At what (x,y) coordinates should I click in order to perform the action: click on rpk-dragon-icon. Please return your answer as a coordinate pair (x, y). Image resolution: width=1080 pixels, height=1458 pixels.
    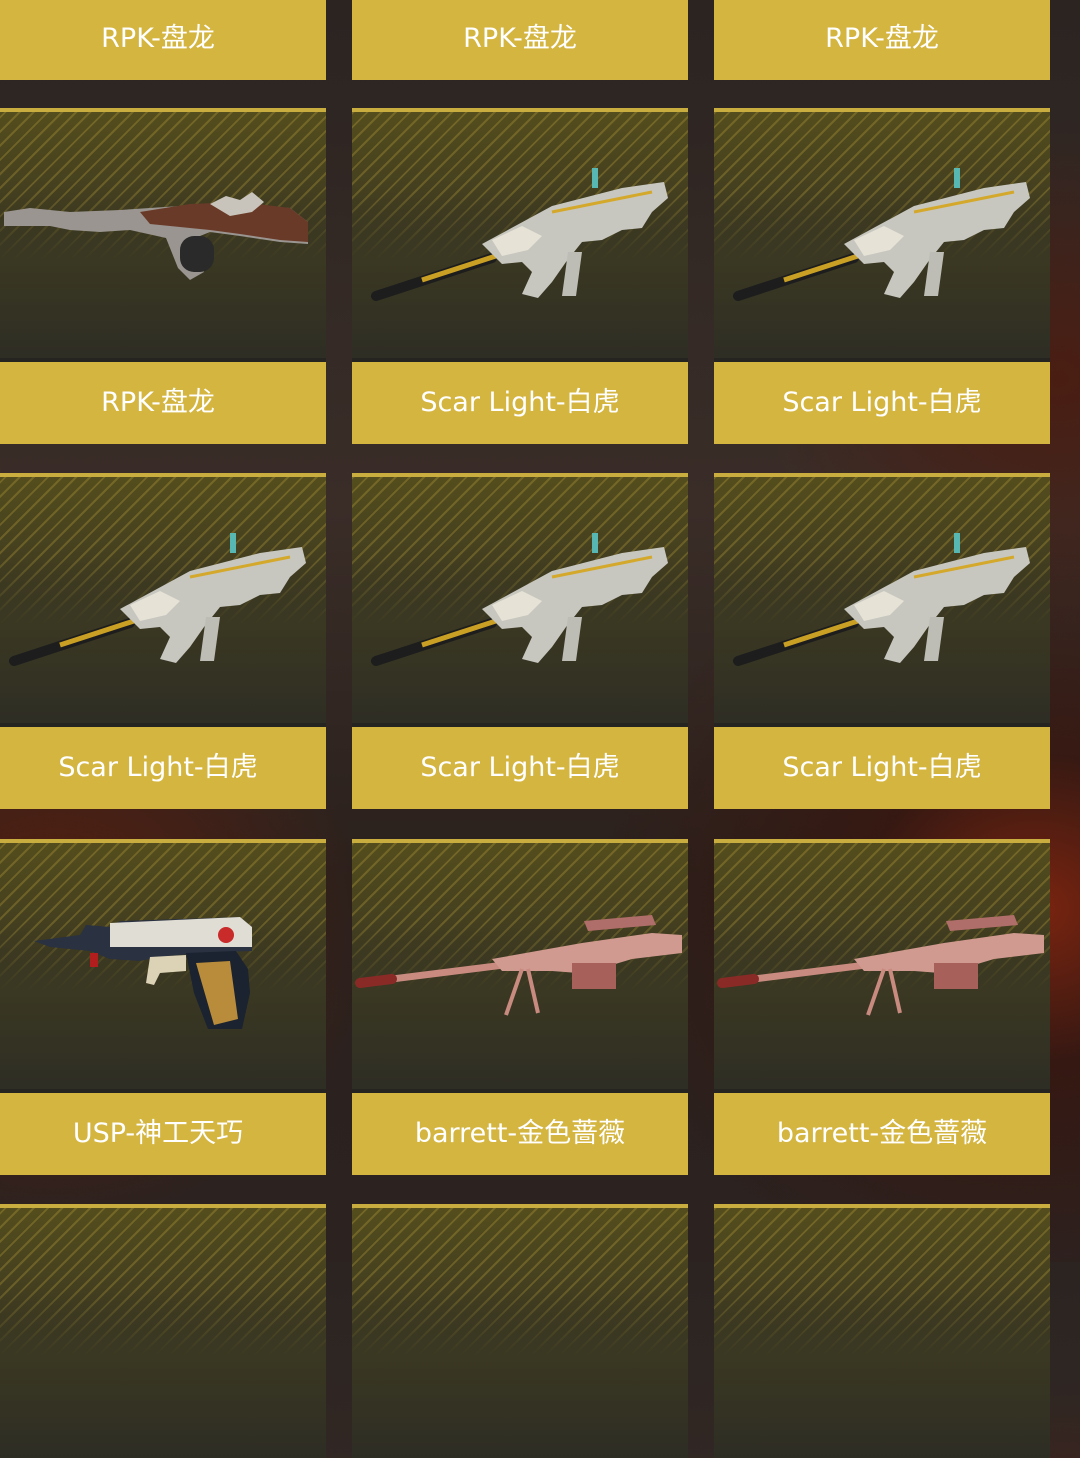
    Looking at the image, I should click on (156, 236).